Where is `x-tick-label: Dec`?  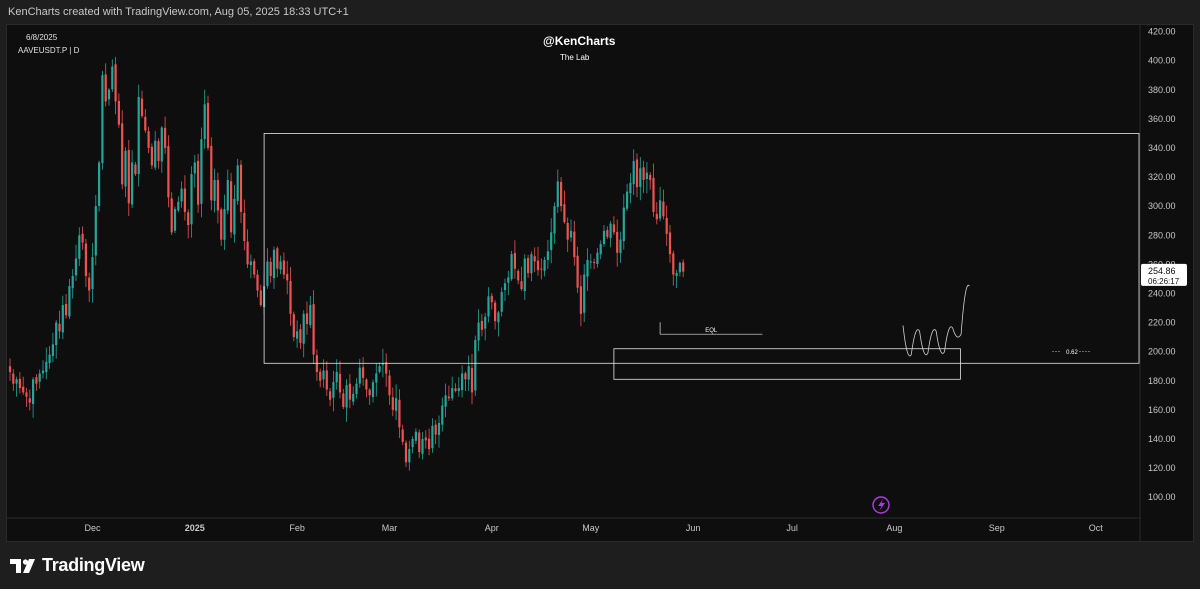 x-tick-label: Dec is located at coordinates (92, 528).